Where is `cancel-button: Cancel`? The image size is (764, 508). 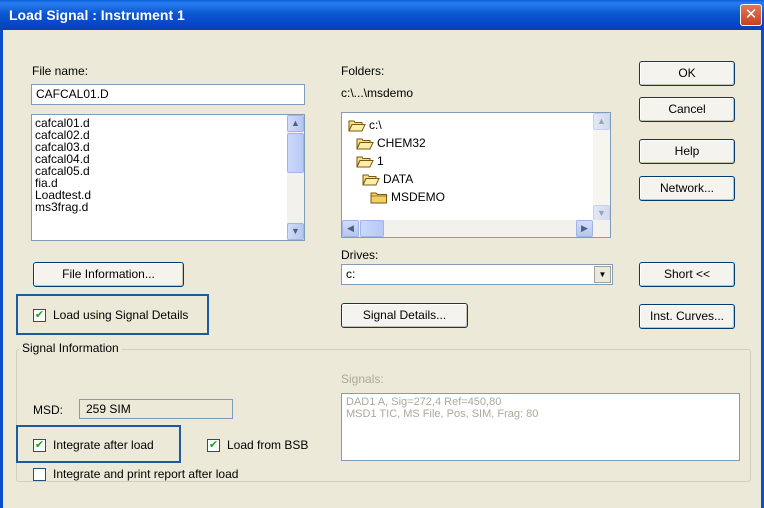
cancel-button: Cancel is located at coordinates (687, 109).